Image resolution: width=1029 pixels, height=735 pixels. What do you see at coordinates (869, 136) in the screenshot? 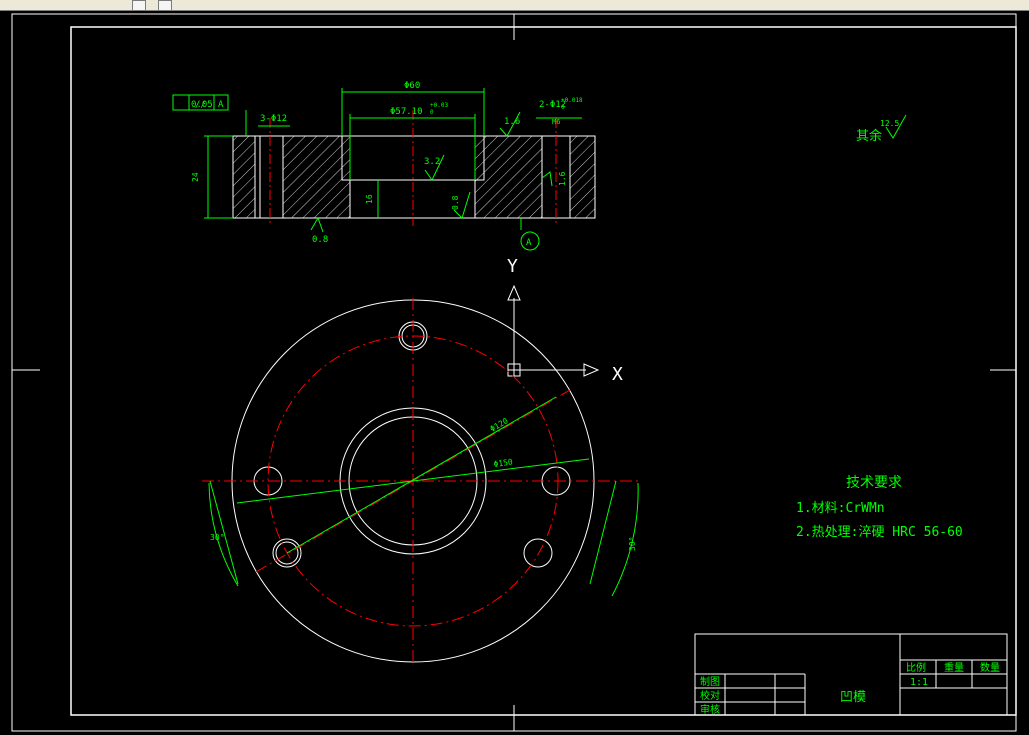
I see `rest-roughness-label: 其余` at bounding box center [869, 136].